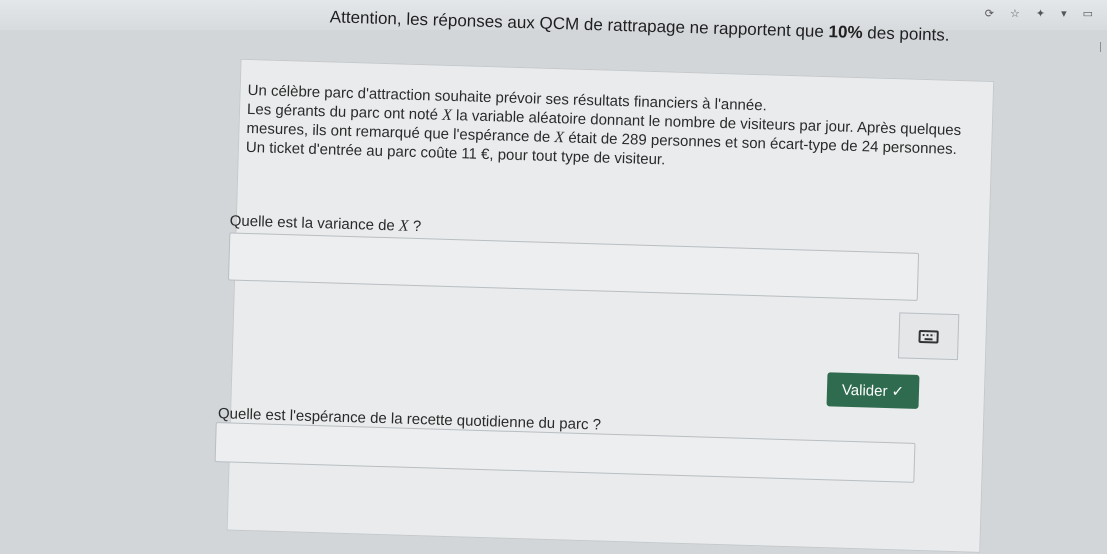 The height and width of the screenshot is (554, 1107). What do you see at coordinates (864, 390) in the screenshot?
I see `validate-label: Valider` at bounding box center [864, 390].